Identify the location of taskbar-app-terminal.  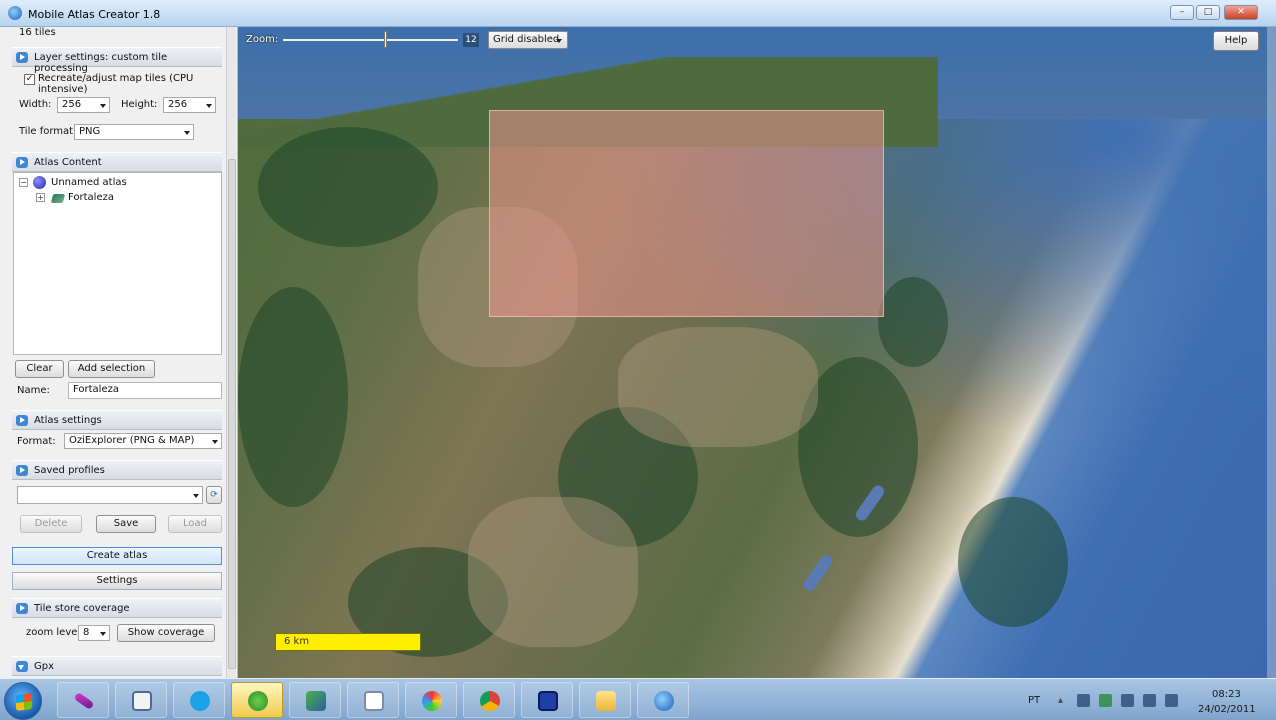
(547, 700).